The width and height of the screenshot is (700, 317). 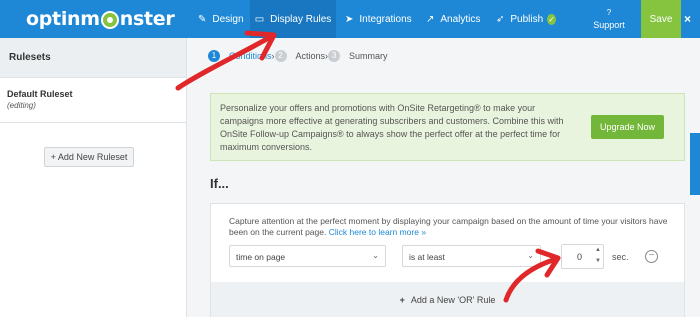 I want to click on upgrade-now-button: Upgrade Now, so click(x=627, y=127).